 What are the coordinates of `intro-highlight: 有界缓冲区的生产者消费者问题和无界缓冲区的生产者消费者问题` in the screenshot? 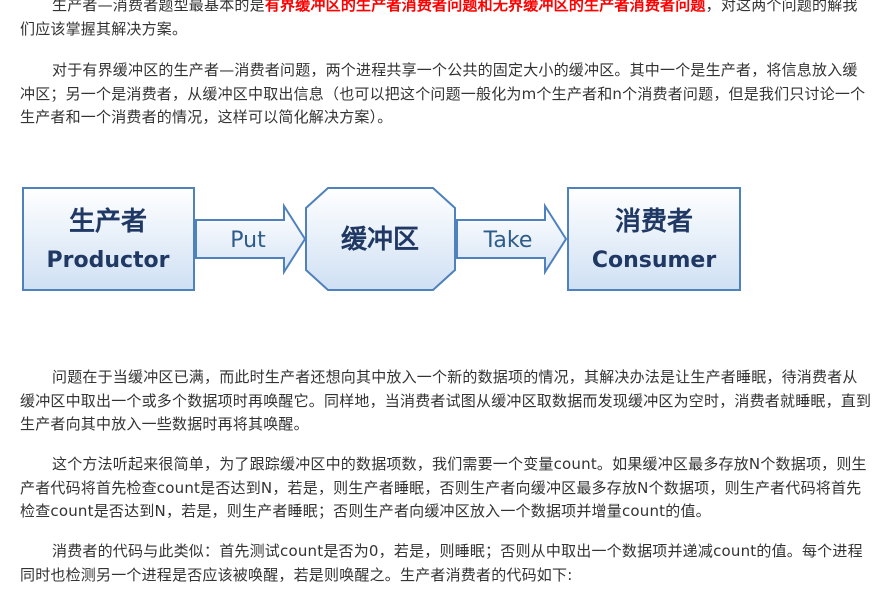 It's located at (485, 7).